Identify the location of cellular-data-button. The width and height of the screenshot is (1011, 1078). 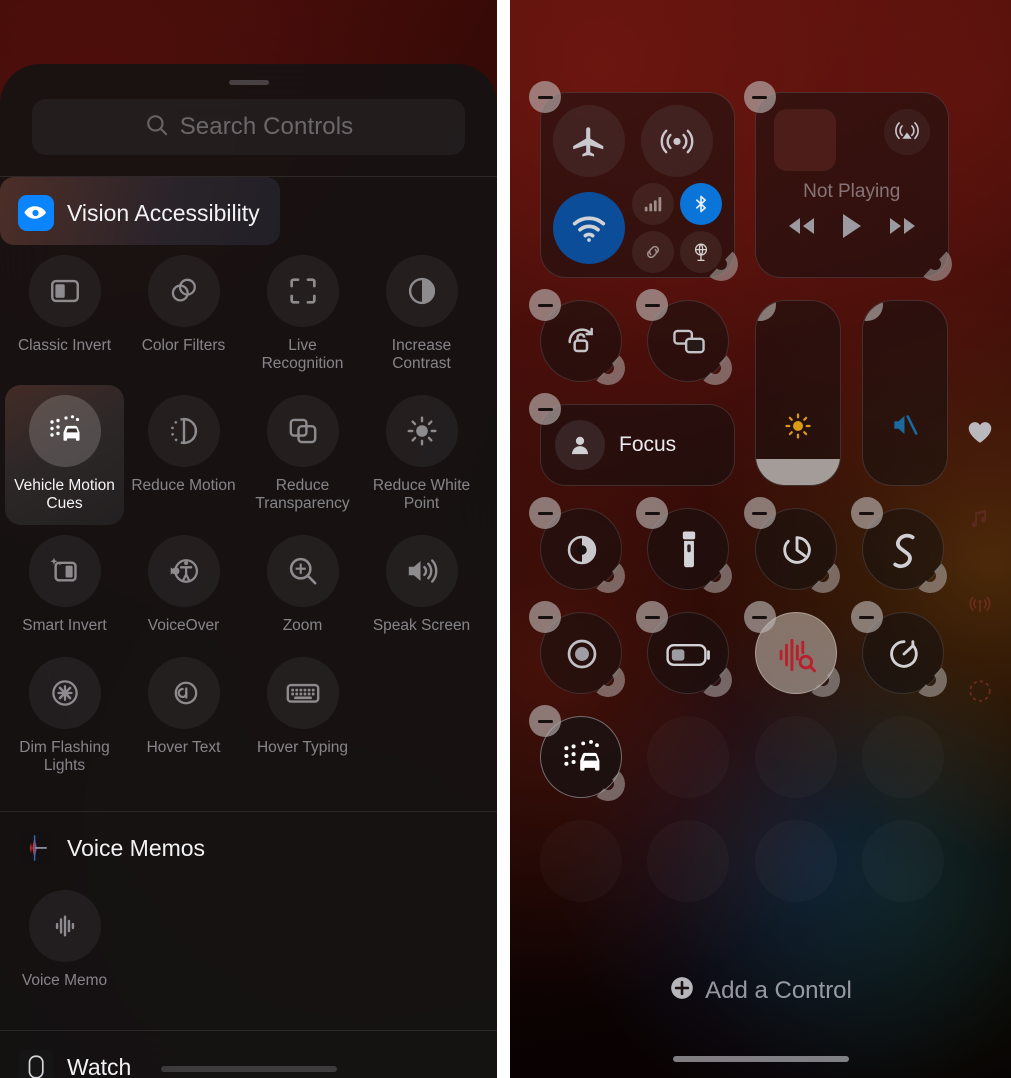
(652, 204).